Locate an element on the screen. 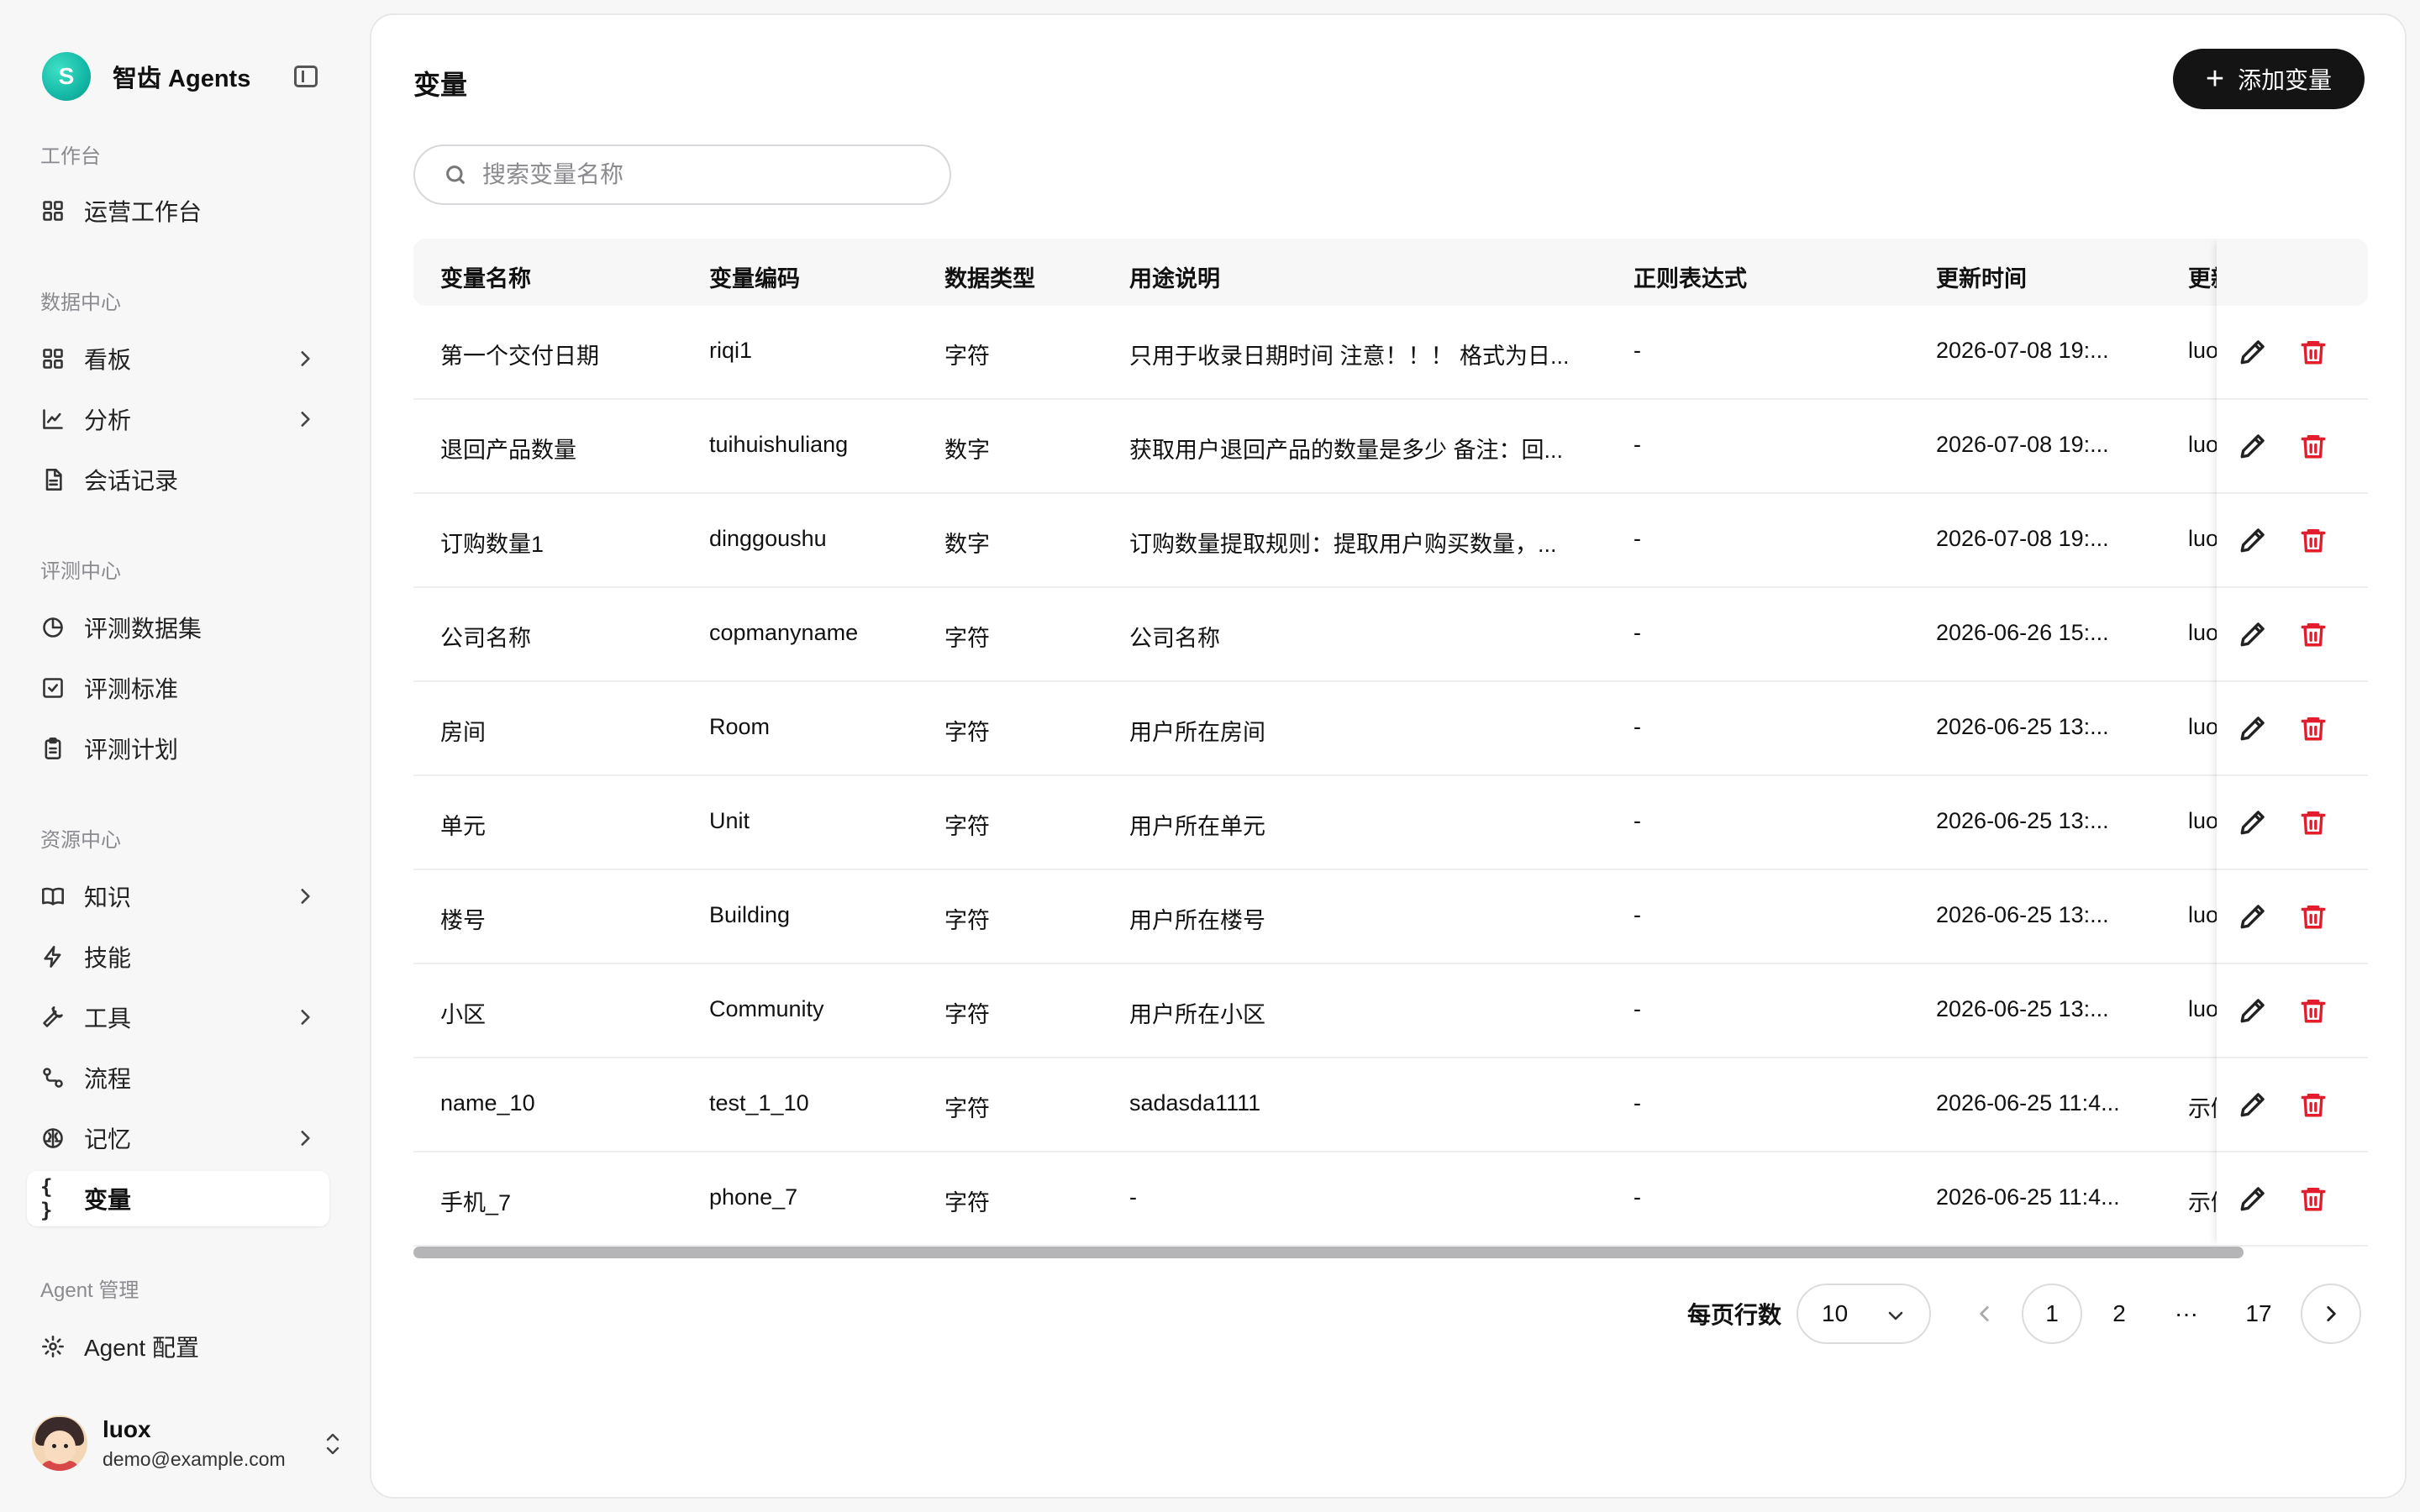  column-header-updated-at: 更新时间 is located at coordinates (1982, 276).